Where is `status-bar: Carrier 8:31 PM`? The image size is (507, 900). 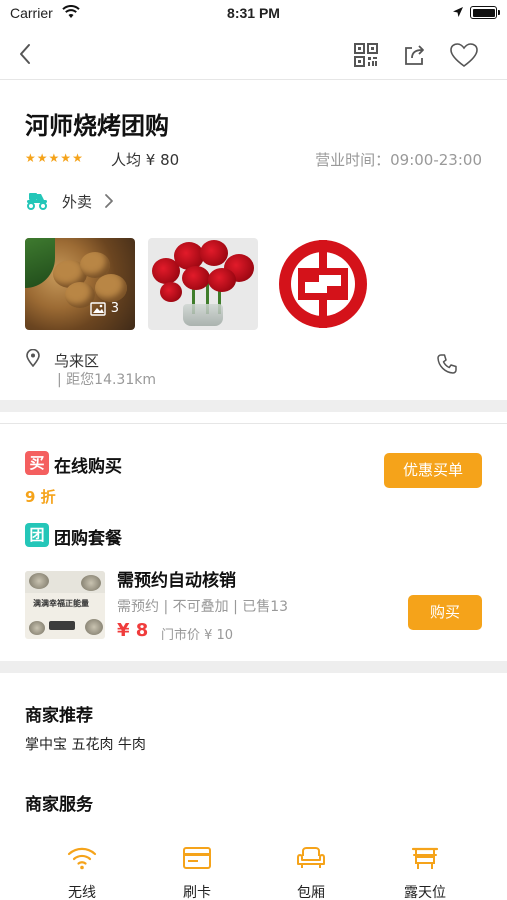
status-bar: Carrier 8:31 PM is located at coordinates (253, 14).